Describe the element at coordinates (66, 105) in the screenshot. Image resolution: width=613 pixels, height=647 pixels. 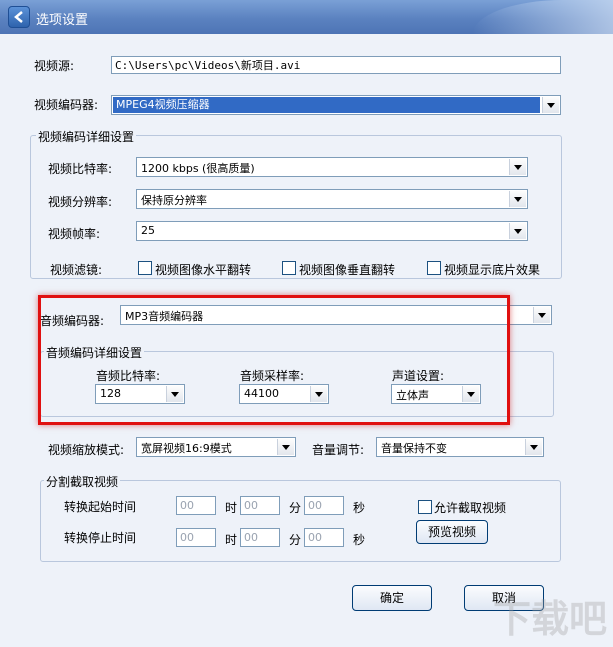
I see `video-encoder-label: 视频编码器:` at that location.